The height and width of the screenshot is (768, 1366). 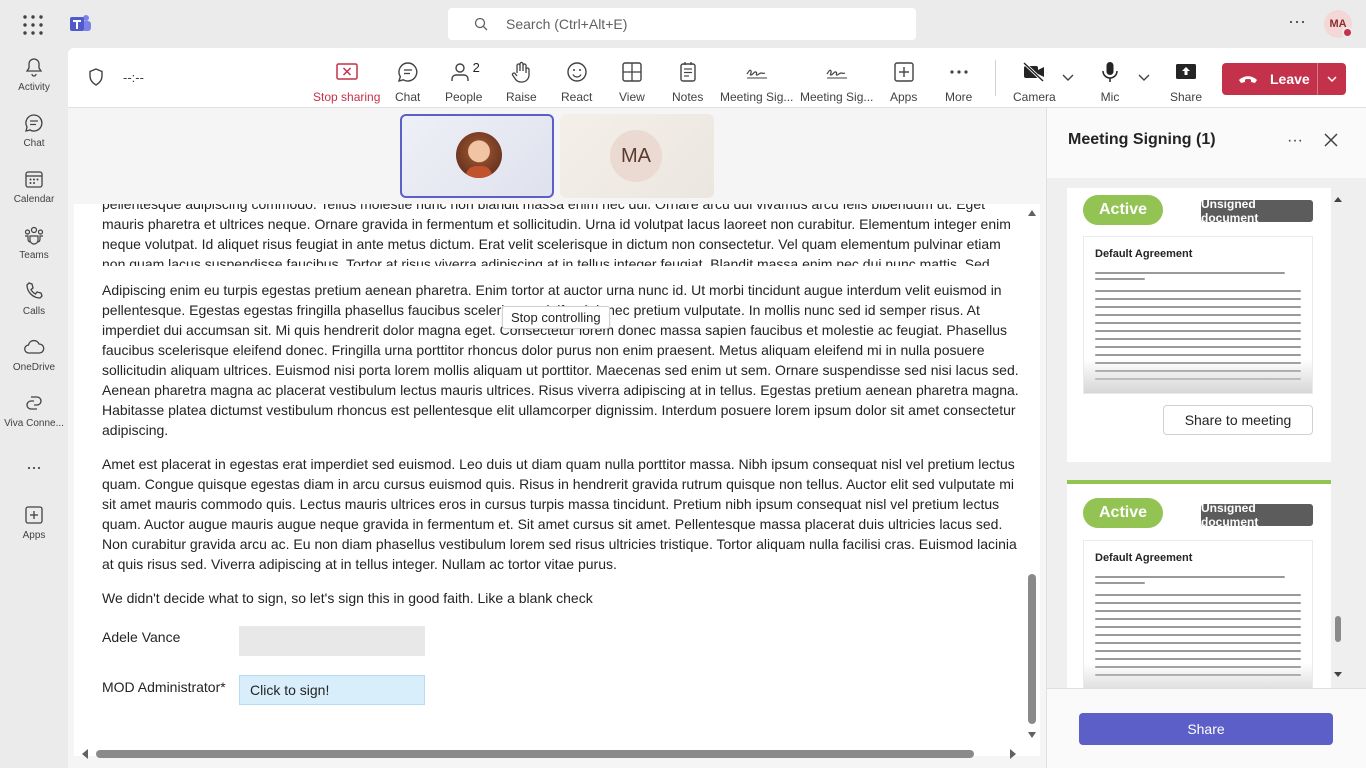 What do you see at coordinates (1032, 649) in the screenshot?
I see `doc-scroll-thumb` at bounding box center [1032, 649].